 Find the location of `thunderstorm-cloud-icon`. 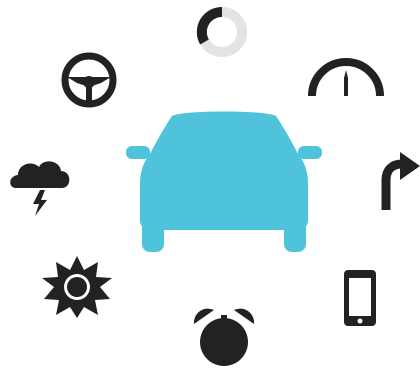

thunderstorm-cloud-icon is located at coordinates (41, 187).